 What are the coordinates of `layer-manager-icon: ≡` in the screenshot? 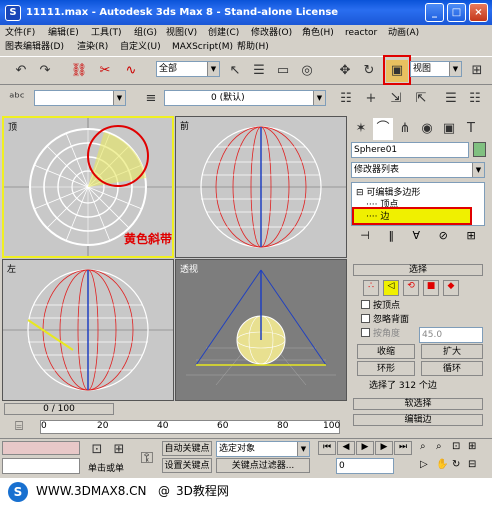 It's located at (151, 99).